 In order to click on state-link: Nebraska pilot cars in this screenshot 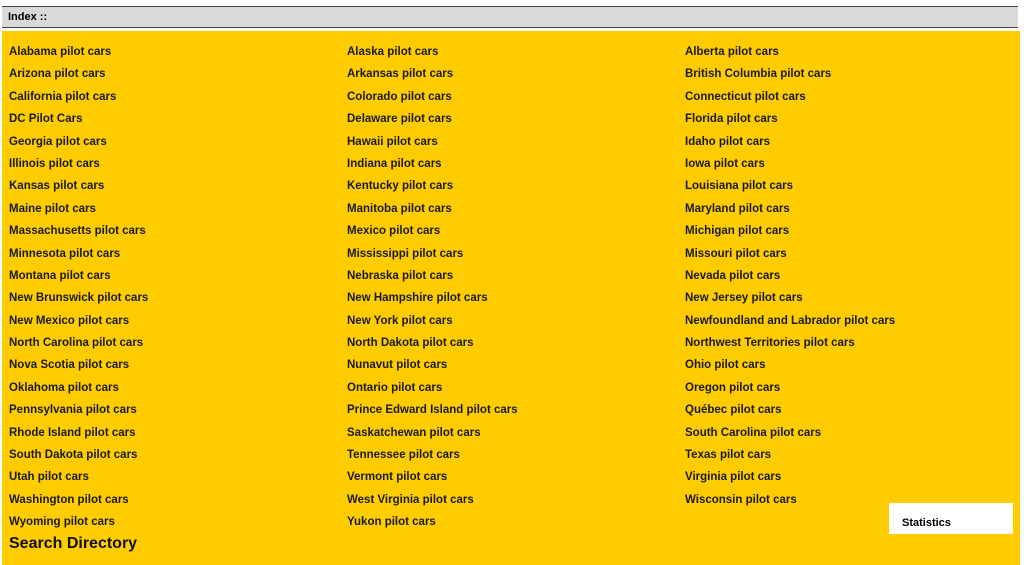, I will do `click(516, 276)`.